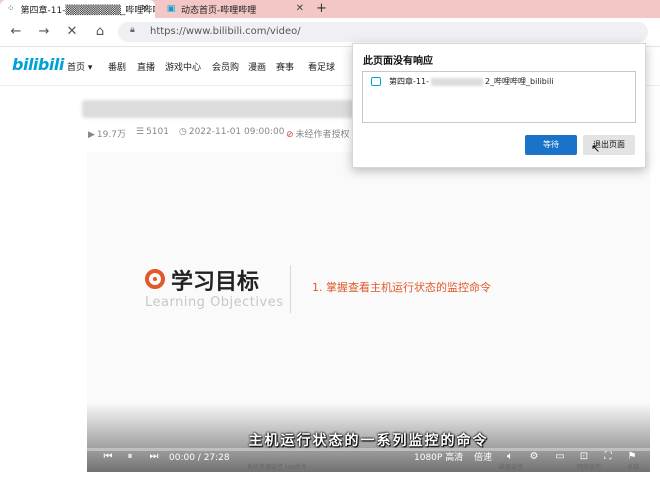 The width and height of the screenshot is (660, 477). I want to click on slide-divider, so click(290, 289).